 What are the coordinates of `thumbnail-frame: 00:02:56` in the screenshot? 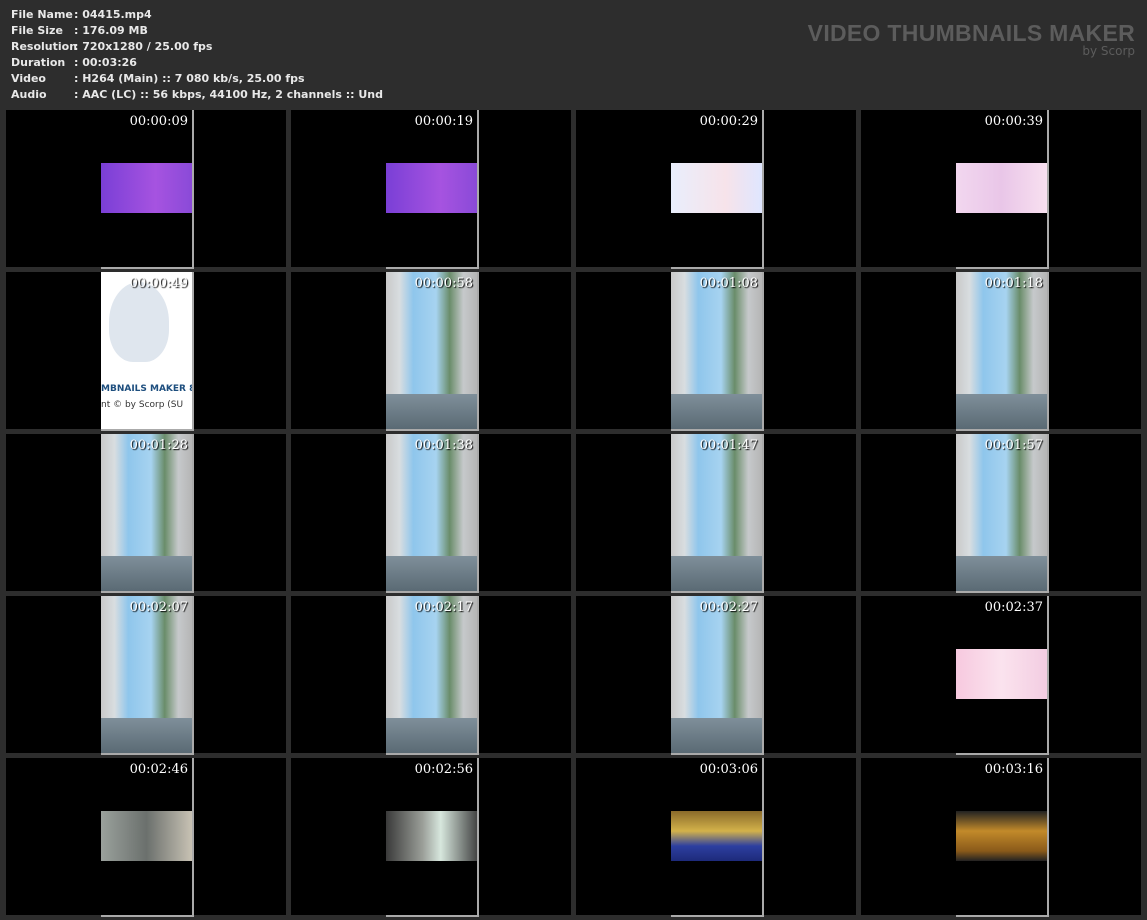 It's located at (432, 837).